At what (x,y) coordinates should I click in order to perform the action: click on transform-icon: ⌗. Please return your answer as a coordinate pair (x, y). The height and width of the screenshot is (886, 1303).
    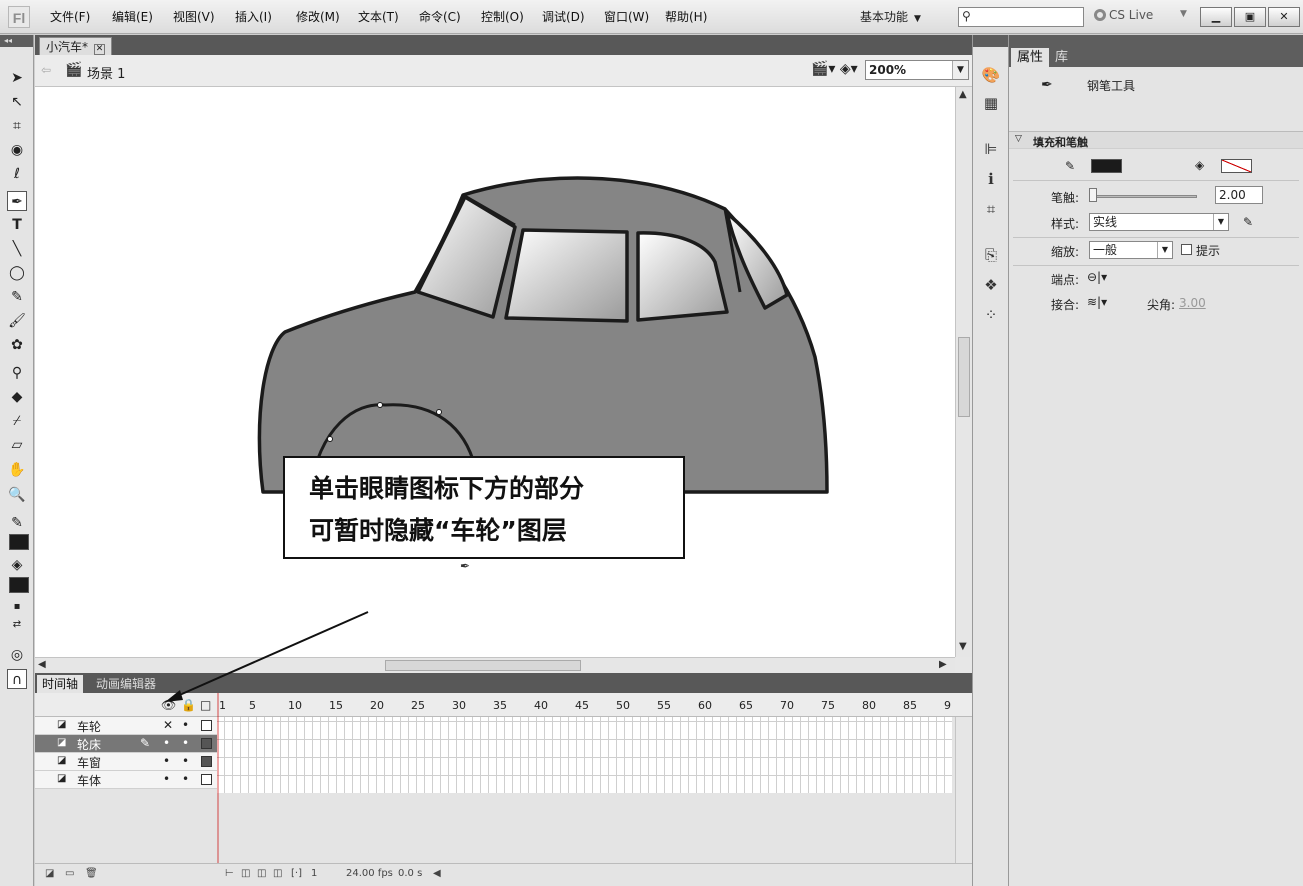
    Looking at the image, I should click on (991, 209).